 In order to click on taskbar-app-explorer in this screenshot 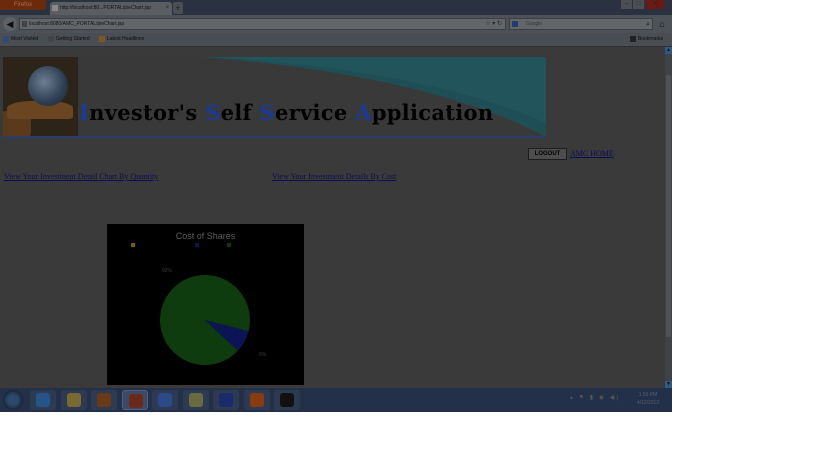, I will do `click(73, 400)`.